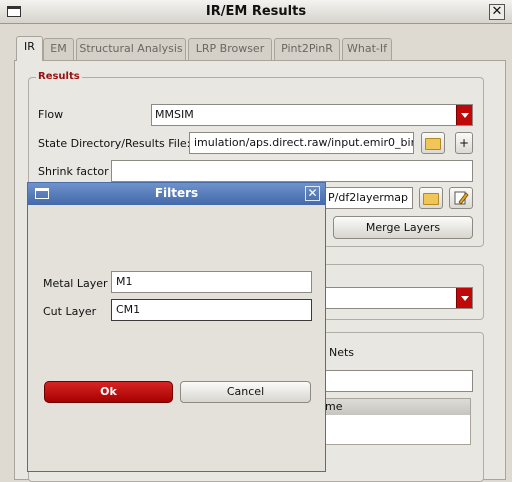 The image size is (512, 482). What do you see at coordinates (301, 143) in the screenshot?
I see `state-directory-input: imulation/aps.direct.raw/input.emir0_bin` at bounding box center [301, 143].